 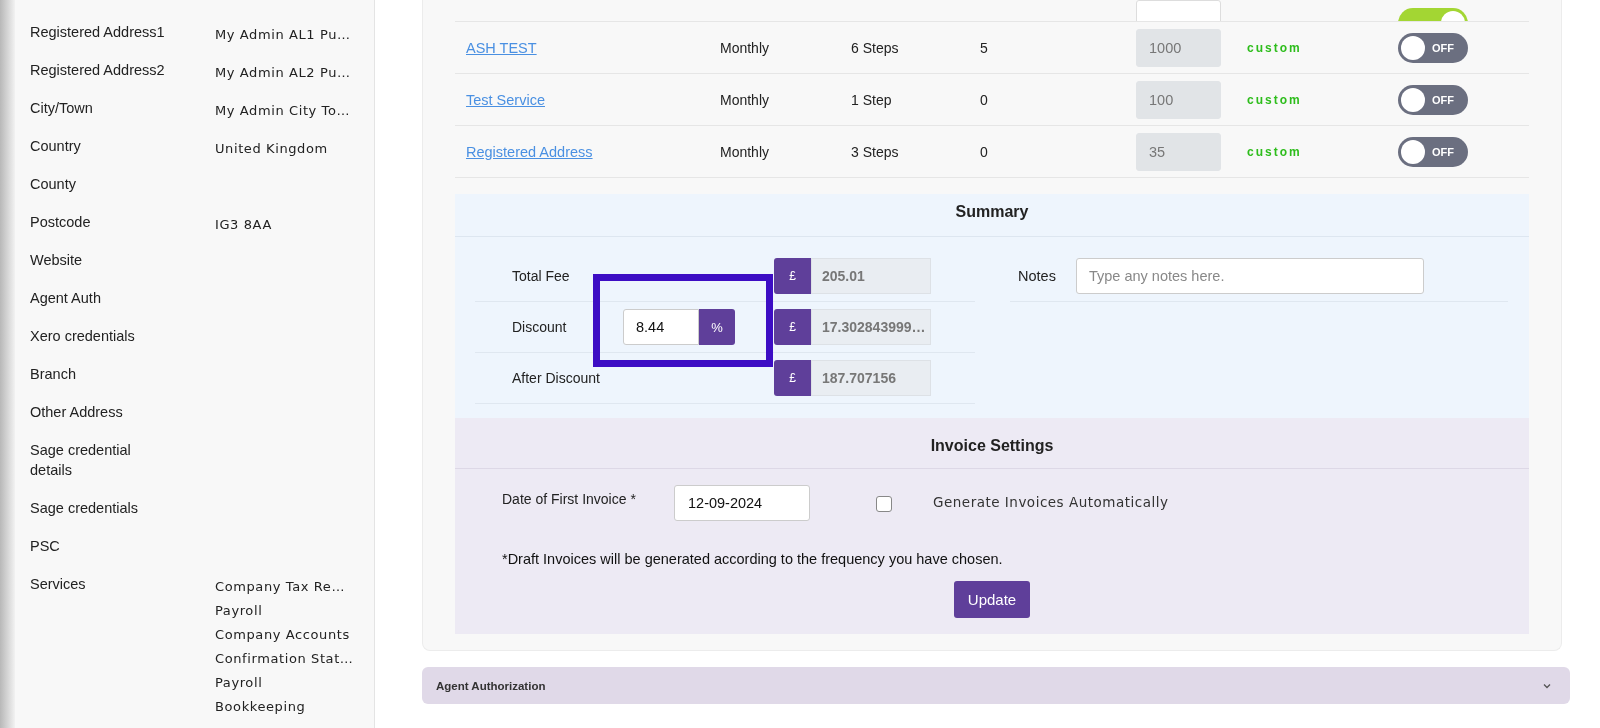 What do you see at coordinates (61, 222) in the screenshot?
I see `field-label: Postcode` at bounding box center [61, 222].